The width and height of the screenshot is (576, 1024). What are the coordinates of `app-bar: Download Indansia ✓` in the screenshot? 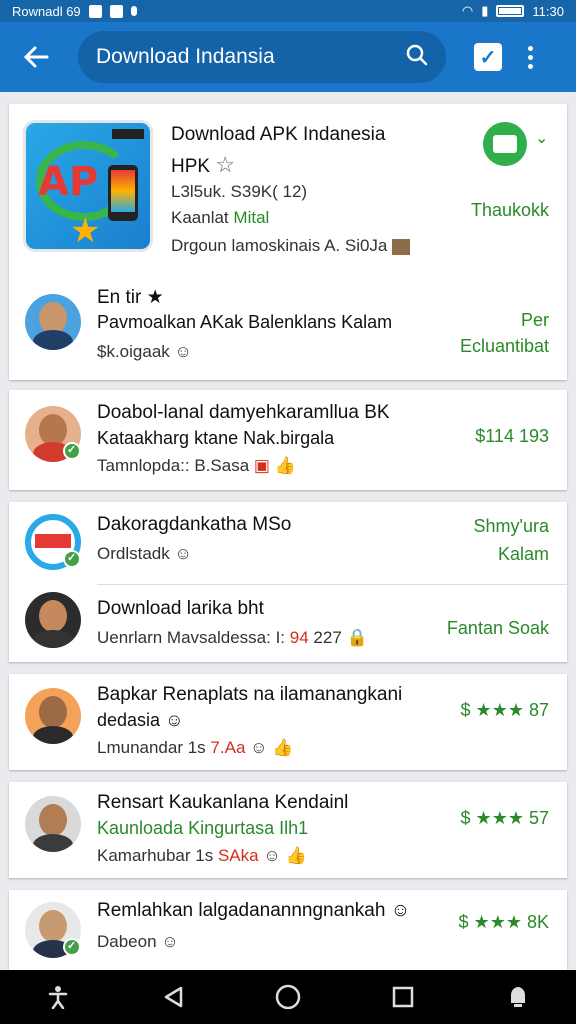 It's located at (288, 57).